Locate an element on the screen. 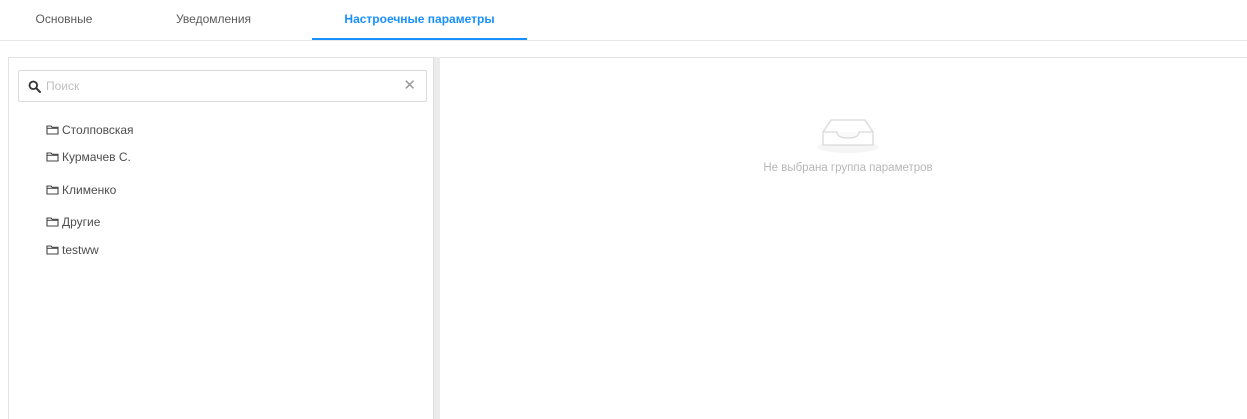 The image size is (1247, 419). tab-notifications: Уведомления is located at coordinates (213, 20).